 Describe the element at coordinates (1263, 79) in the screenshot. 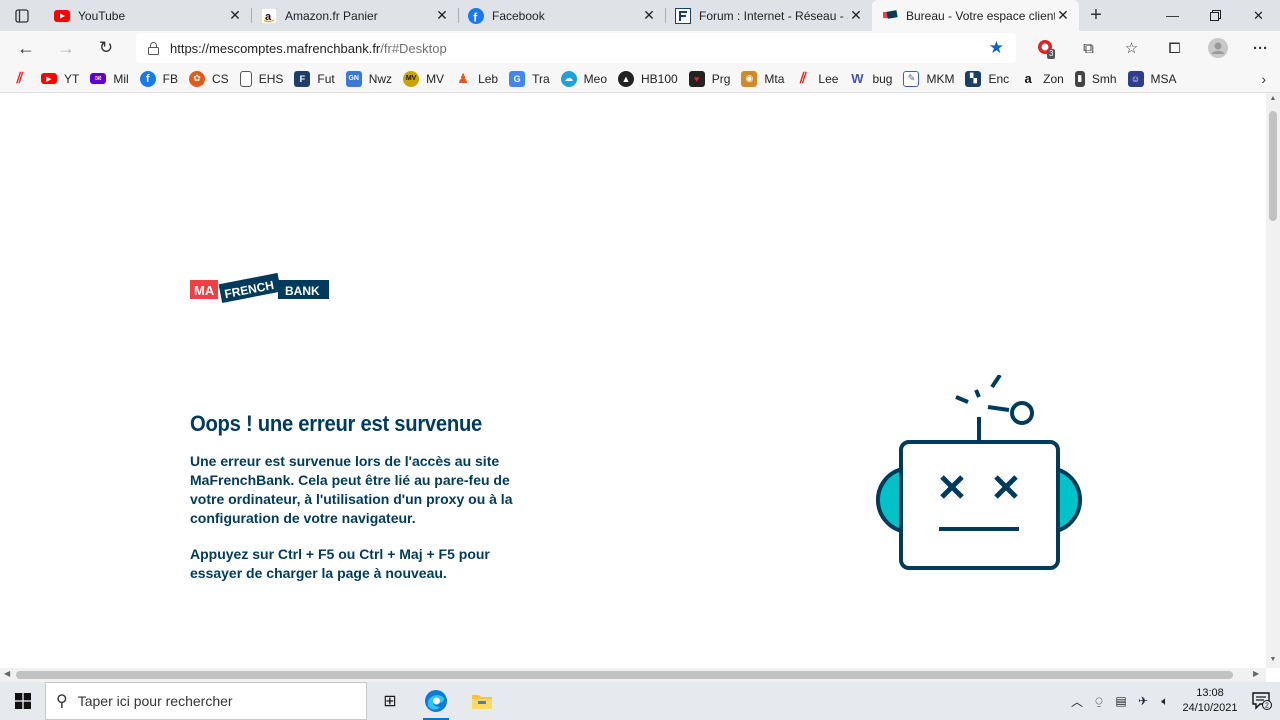

I see `chevron-right-icon: ›` at that location.